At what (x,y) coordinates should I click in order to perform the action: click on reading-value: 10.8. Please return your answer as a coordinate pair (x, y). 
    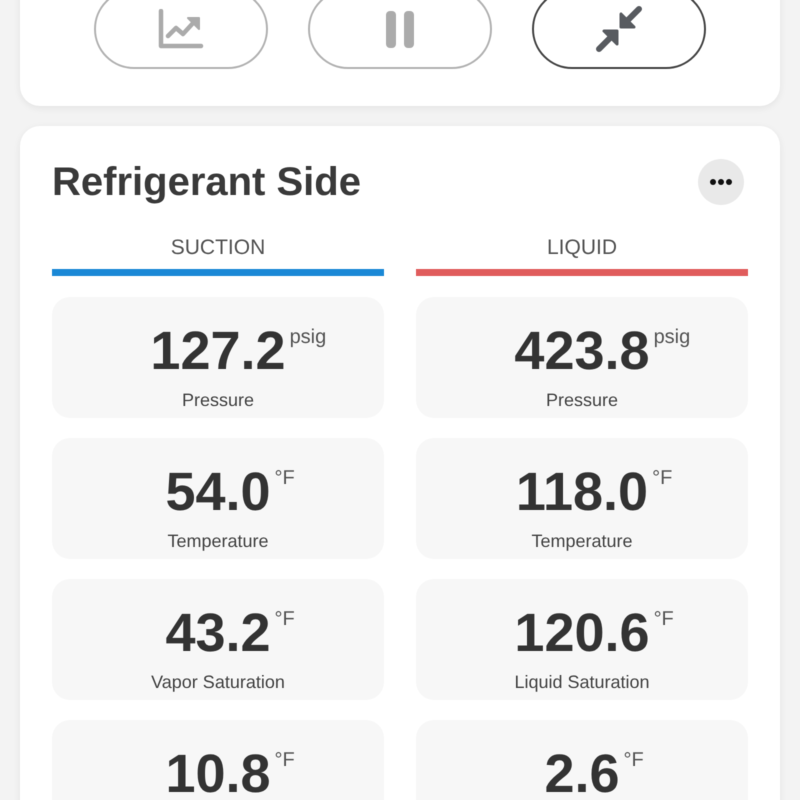
    Looking at the image, I should click on (218, 772).